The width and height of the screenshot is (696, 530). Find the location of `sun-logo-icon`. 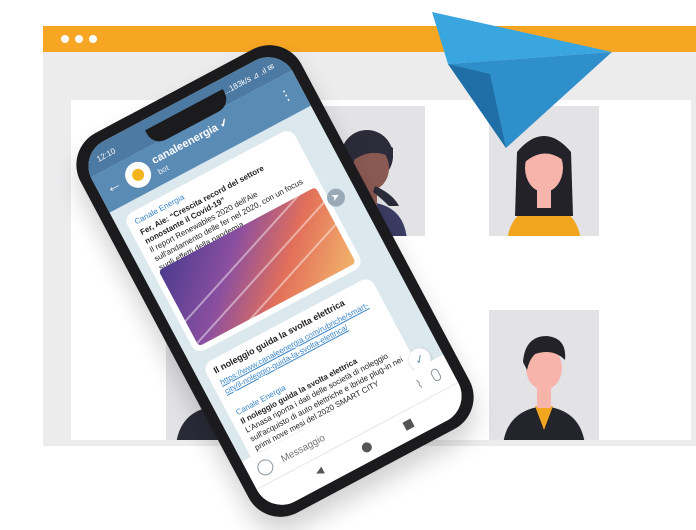

sun-logo-icon is located at coordinates (138, 174).